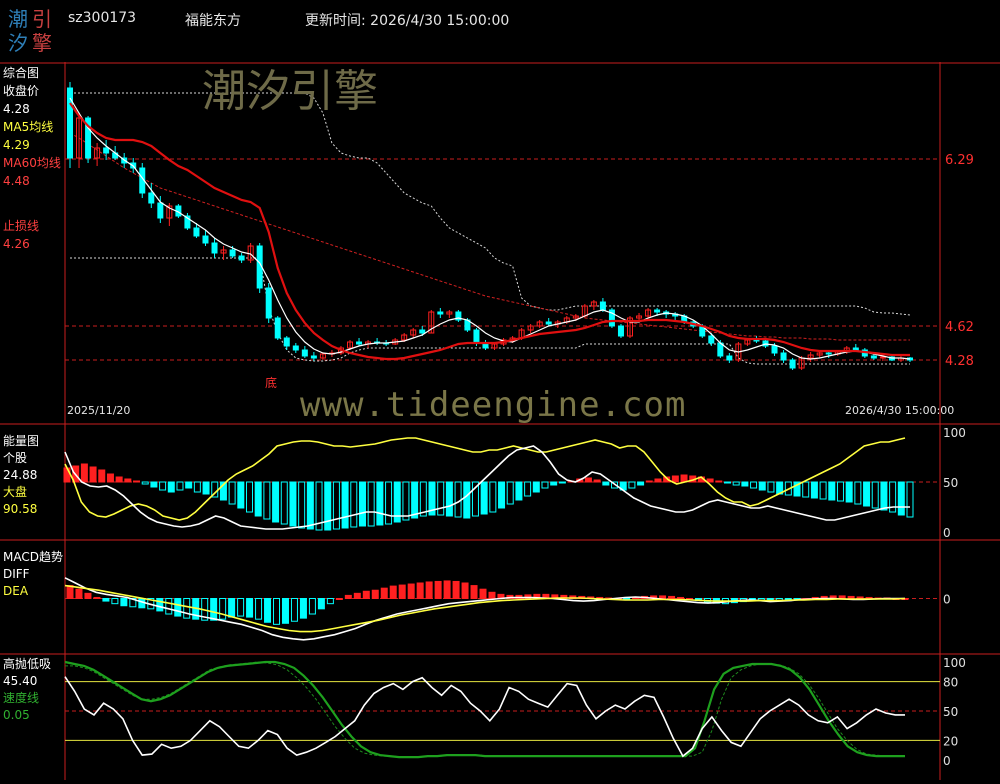  I want to click on osc-axis-tick: 50, so click(950, 712).